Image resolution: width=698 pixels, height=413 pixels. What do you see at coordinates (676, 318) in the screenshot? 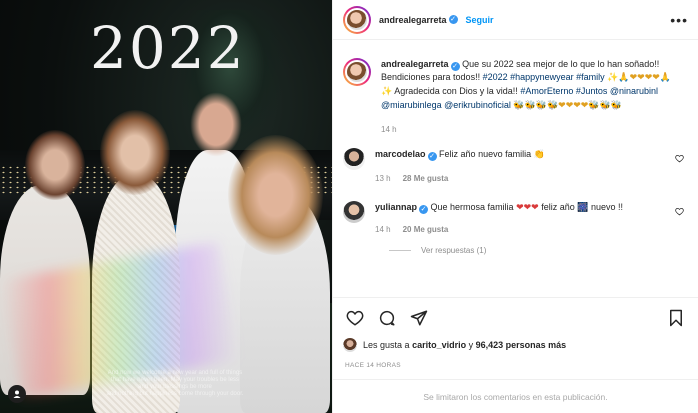
I see `save-bookmark-icon` at bounding box center [676, 318].